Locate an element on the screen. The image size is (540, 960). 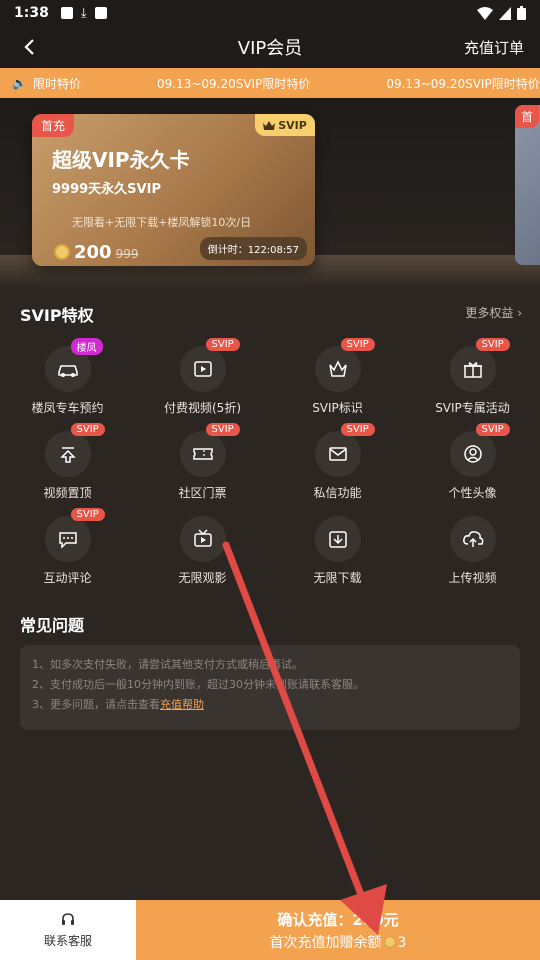
crown-icon is located at coordinates (337, 368).